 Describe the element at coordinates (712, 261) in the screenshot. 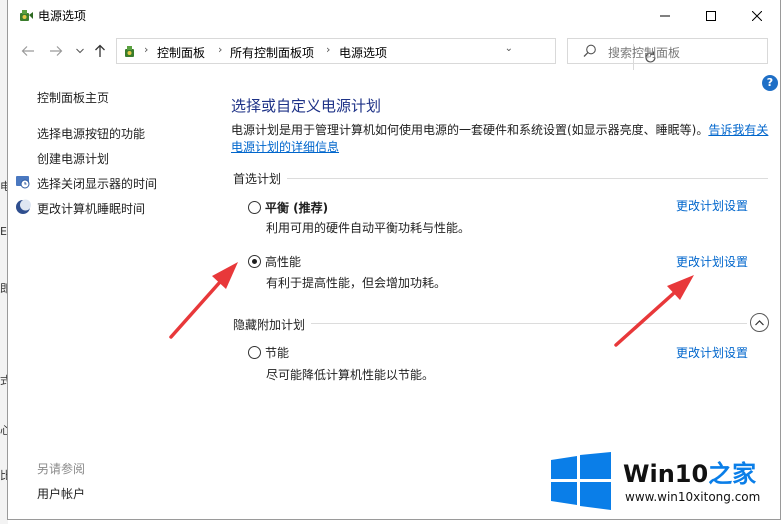

I see `change-plan-settings-high-performance: 更改计划设置` at that location.